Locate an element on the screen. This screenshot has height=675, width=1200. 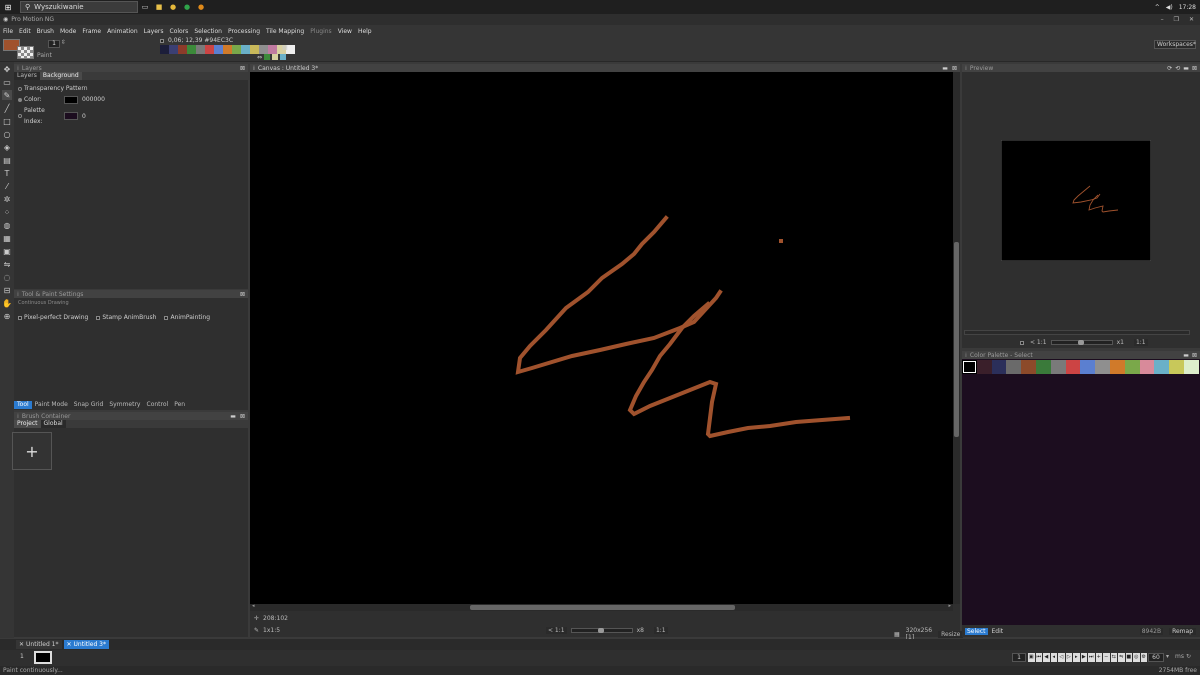
menu-selection: Selection is located at coordinates (208, 31).